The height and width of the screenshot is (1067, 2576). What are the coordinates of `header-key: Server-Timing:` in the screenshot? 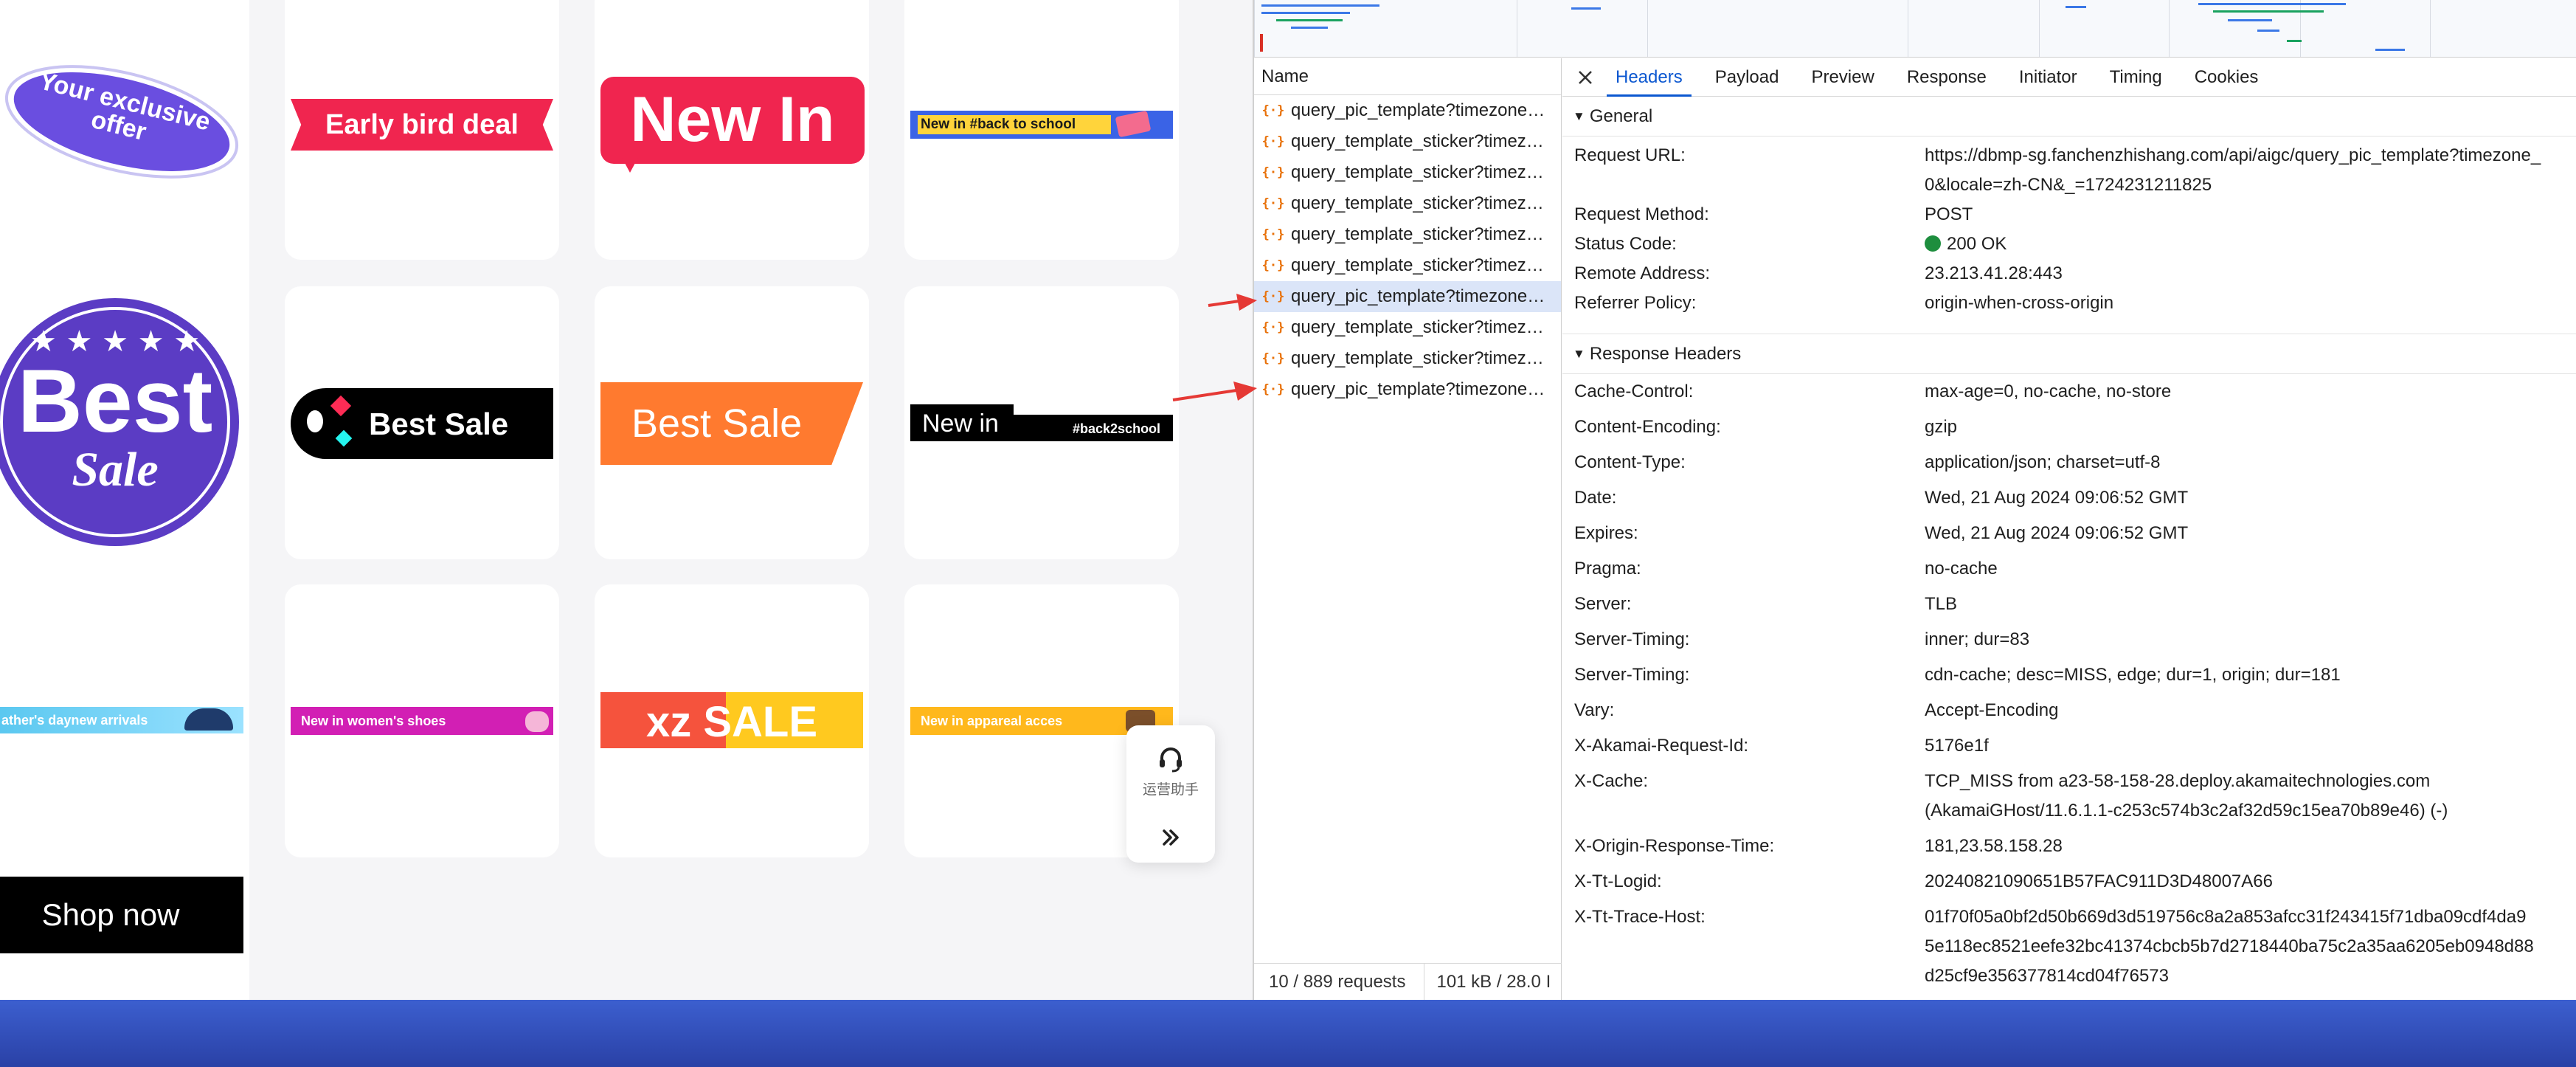 It's located at (1632, 675).